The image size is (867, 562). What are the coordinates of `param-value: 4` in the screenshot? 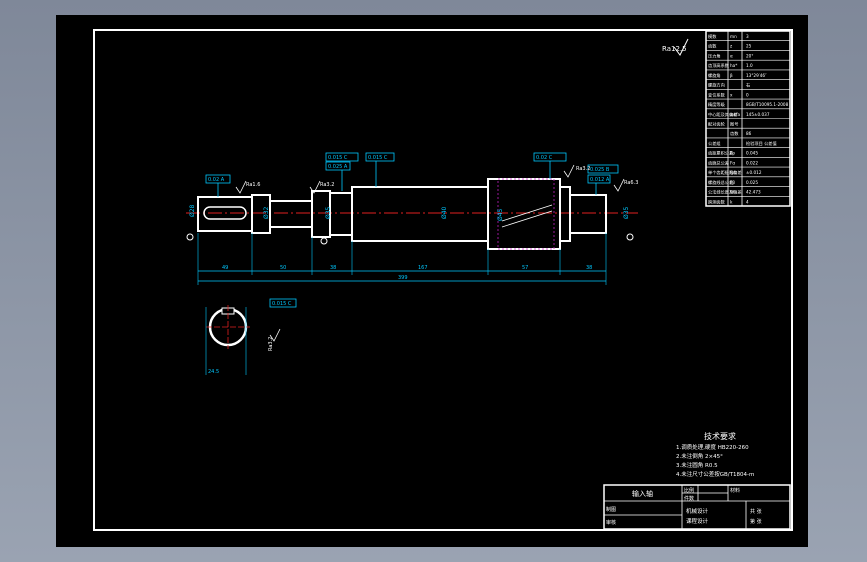 It's located at (747, 201).